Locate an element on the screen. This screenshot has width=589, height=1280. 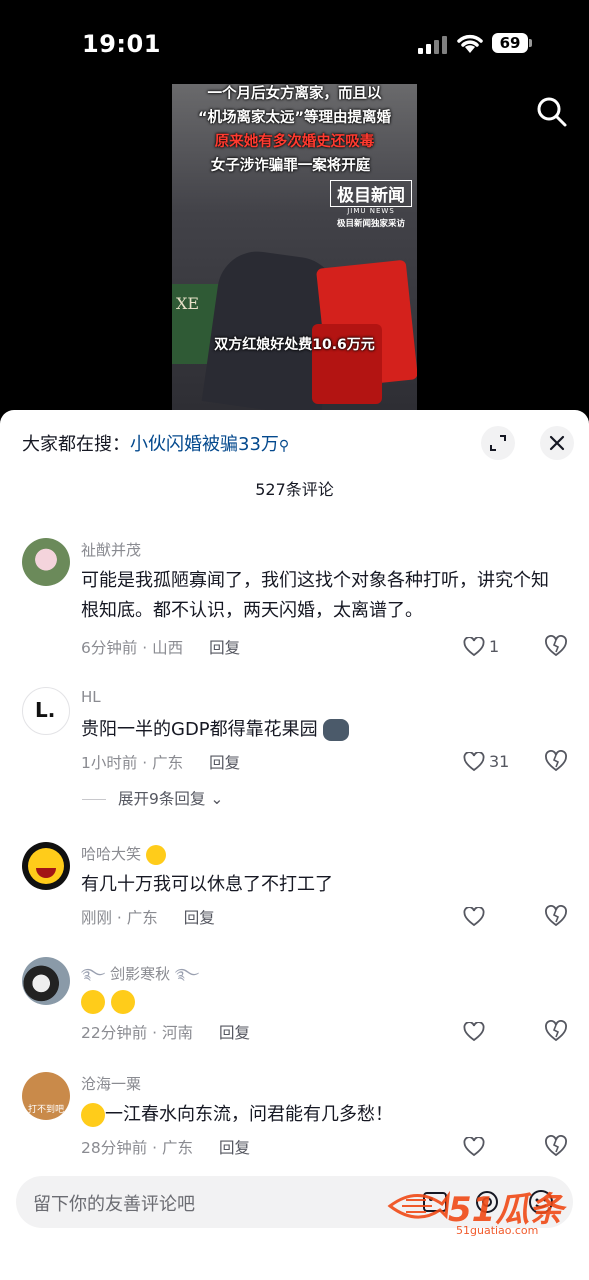
comment-username: 沧海一粟 is located at coordinates (111, 1083).